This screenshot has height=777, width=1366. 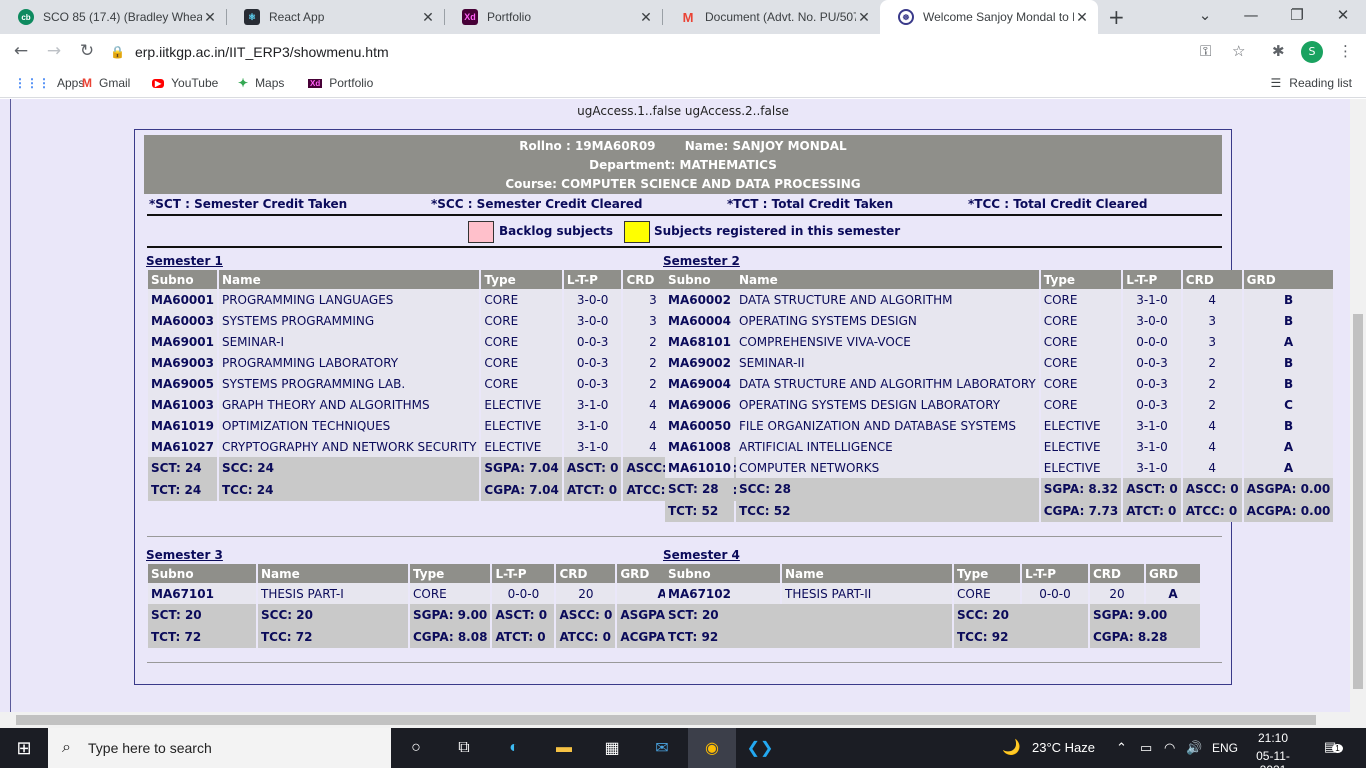 What do you see at coordinates (989, 17) in the screenshot?
I see `browser-tab-active: ☸ Welcome Sanjoy Mondal to E ✕` at bounding box center [989, 17].